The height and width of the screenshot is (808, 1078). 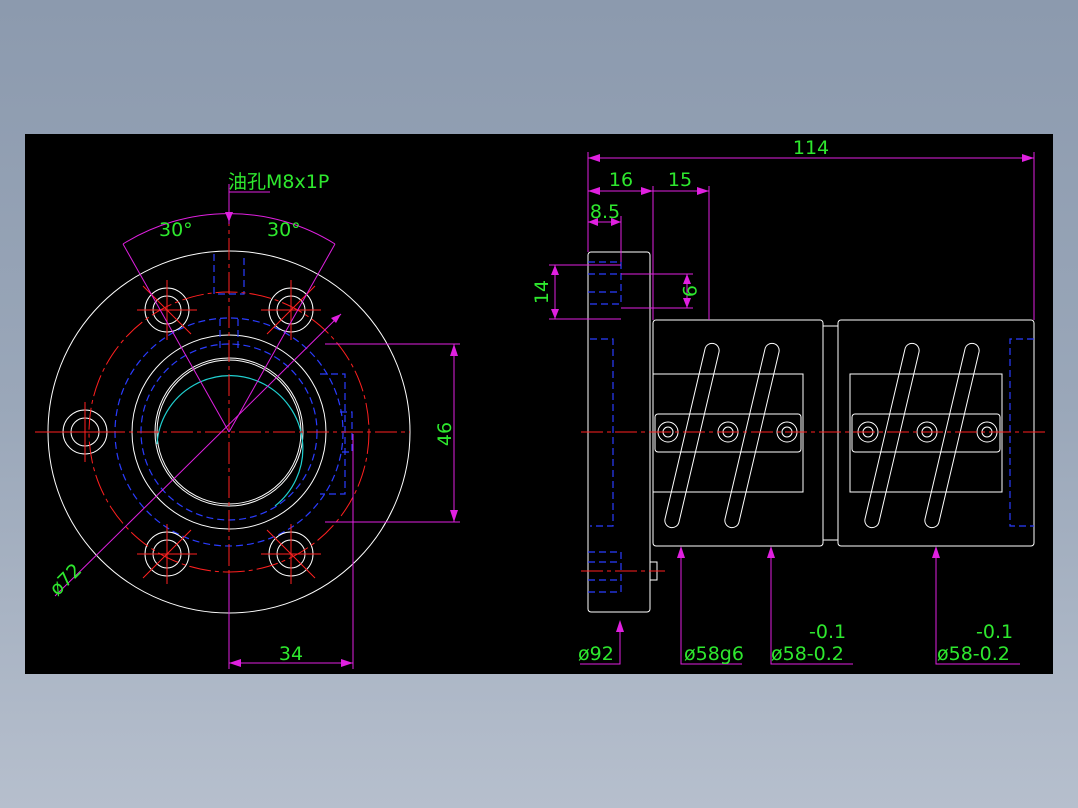 What do you see at coordinates (333, 434) in the screenshot?
I see `keyway-hidden` at bounding box center [333, 434].